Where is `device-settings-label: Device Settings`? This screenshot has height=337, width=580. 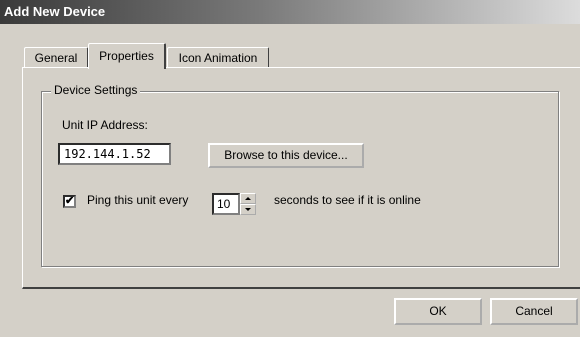
device-settings-label: Device Settings is located at coordinates (96, 90).